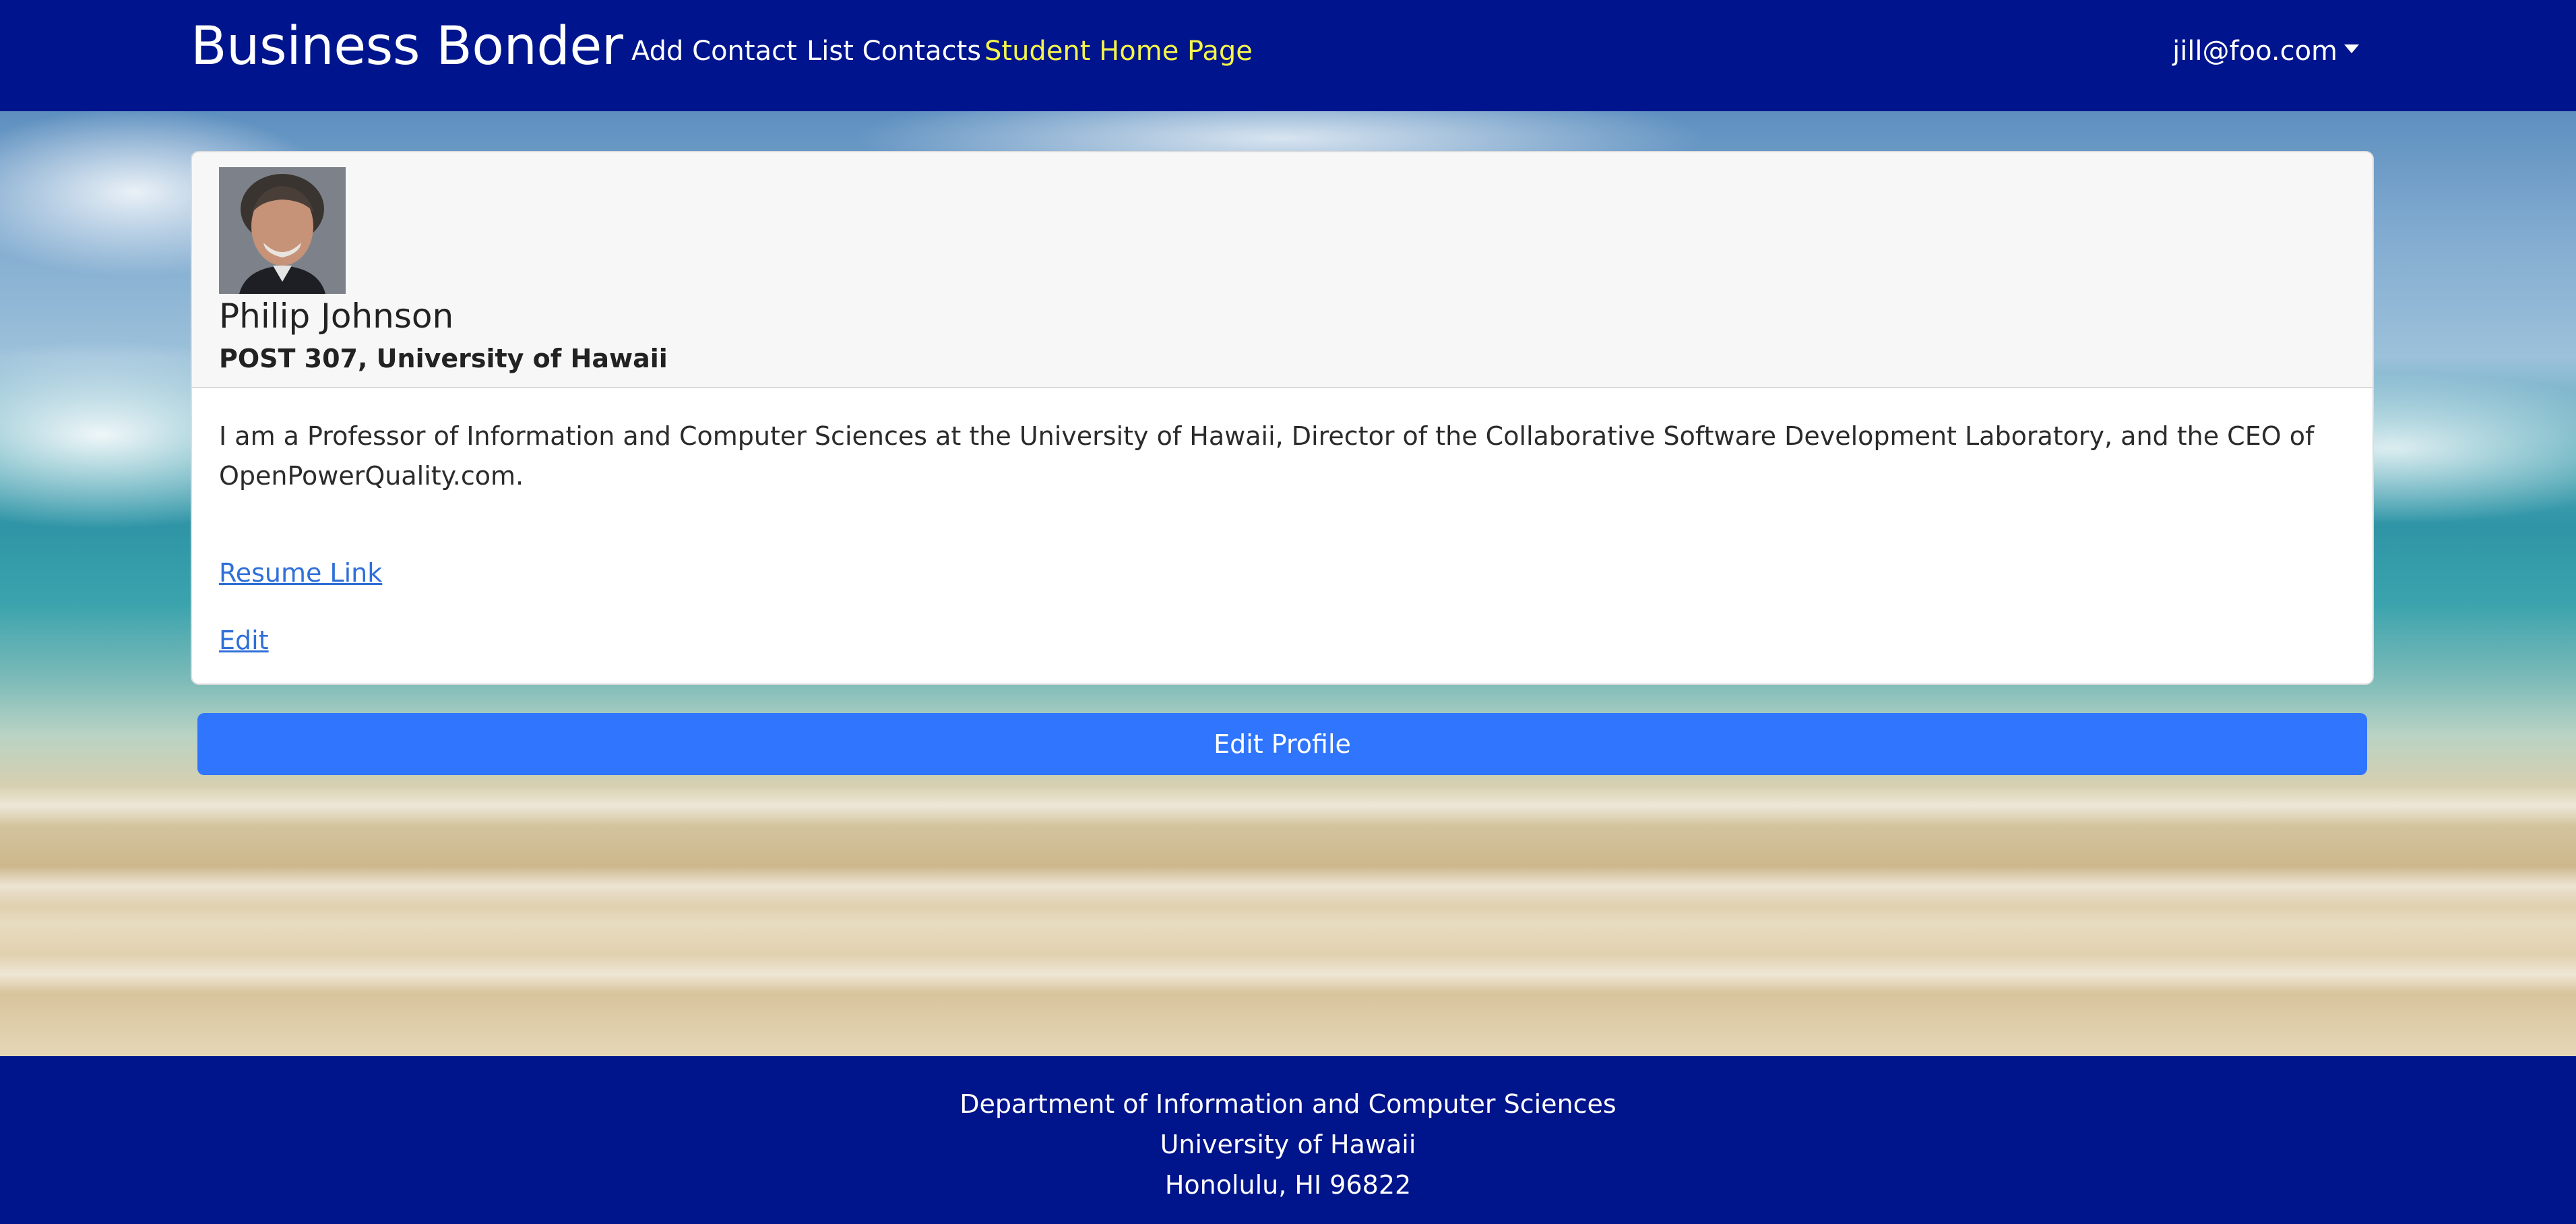 The width and height of the screenshot is (2576, 1224). I want to click on edit-profile-button: Edit Profile, so click(1282, 744).